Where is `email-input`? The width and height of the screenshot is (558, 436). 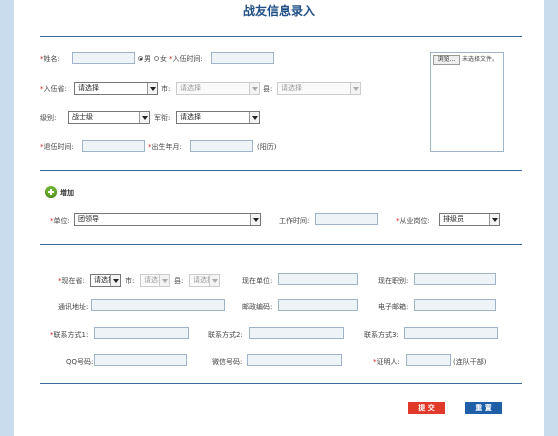
email-input is located at coordinates (455, 305).